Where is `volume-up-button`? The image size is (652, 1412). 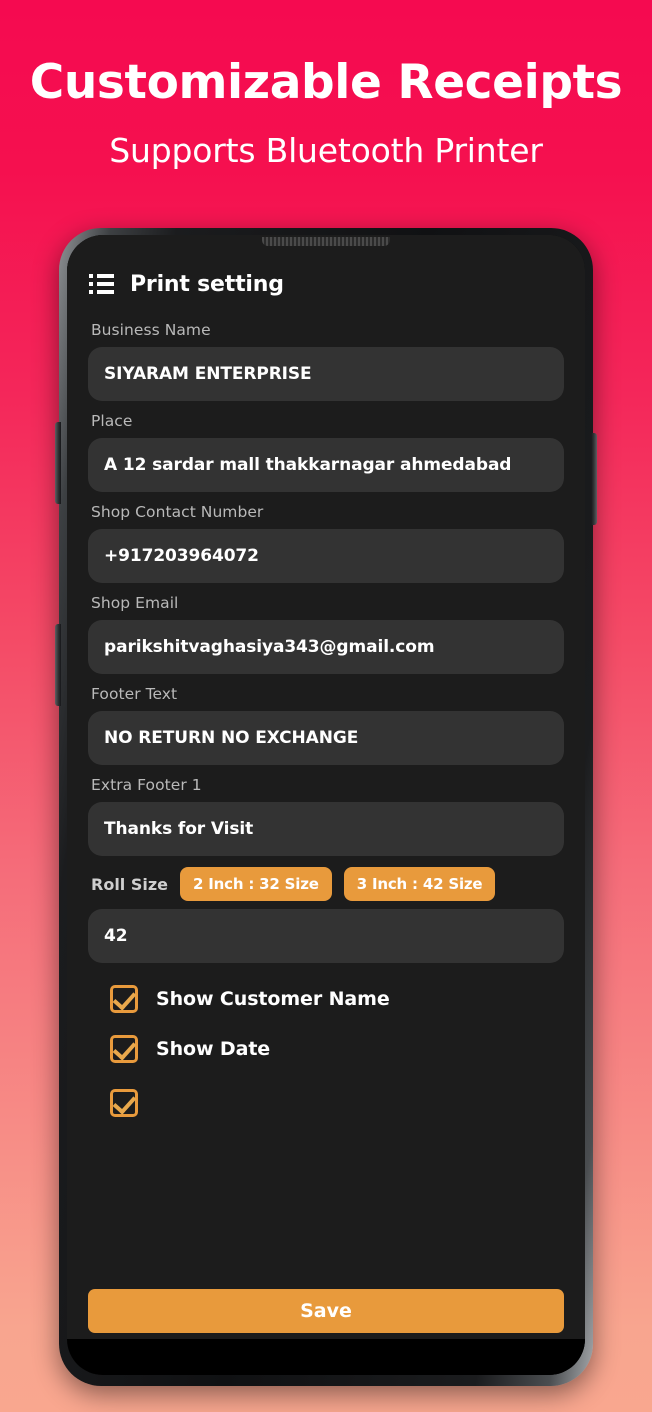
volume-up-button is located at coordinates (58, 463).